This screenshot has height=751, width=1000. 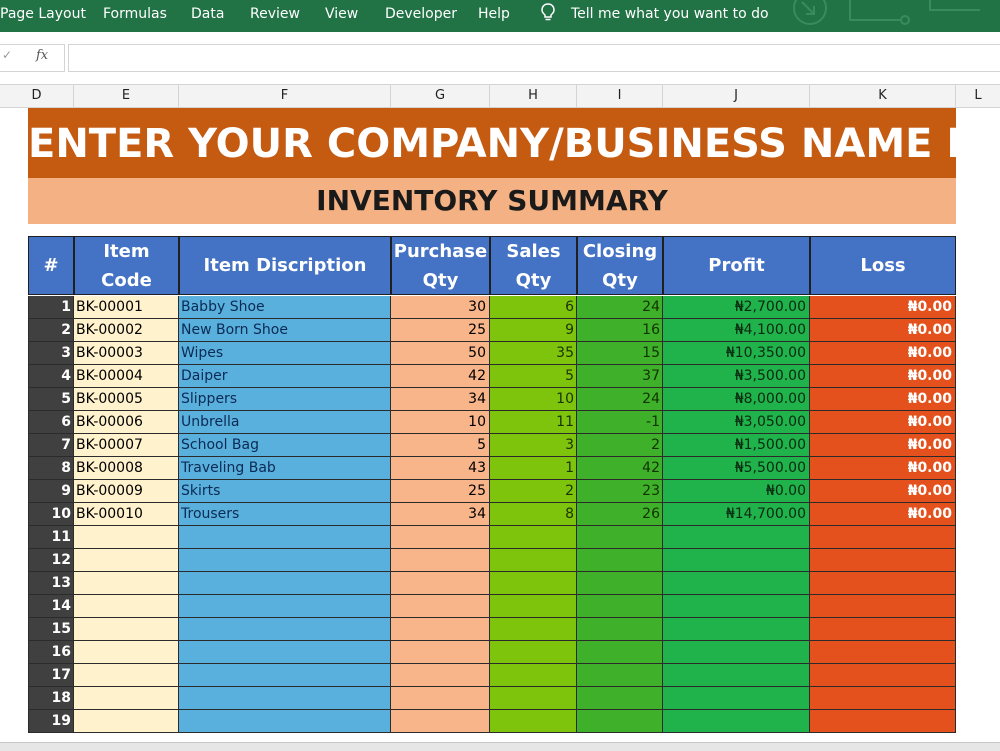 What do you see at coordinates (51, 307) in the screenshot?
I see `row-number: 1` at bounding box center [51, 307].